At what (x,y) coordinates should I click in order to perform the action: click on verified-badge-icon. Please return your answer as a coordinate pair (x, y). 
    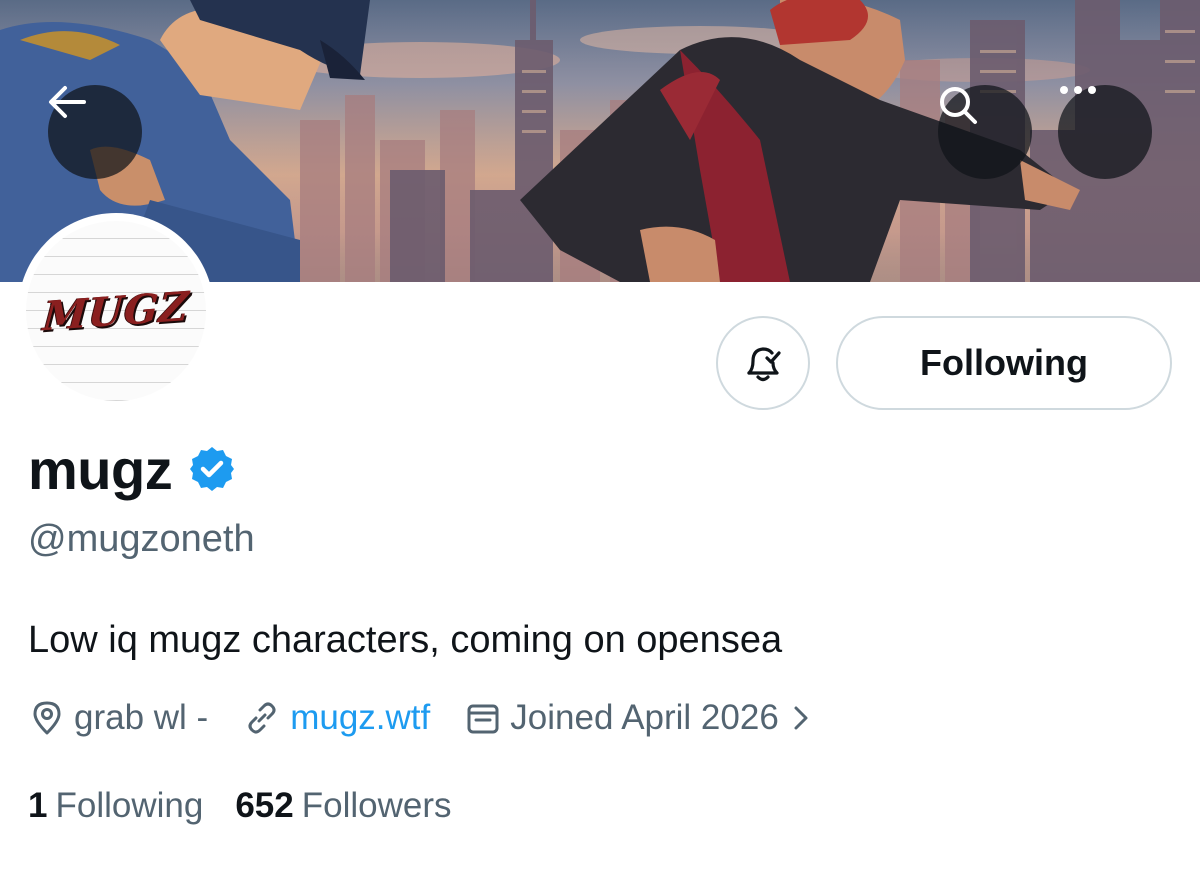
    Looking at the image, I should click on (212, 469).